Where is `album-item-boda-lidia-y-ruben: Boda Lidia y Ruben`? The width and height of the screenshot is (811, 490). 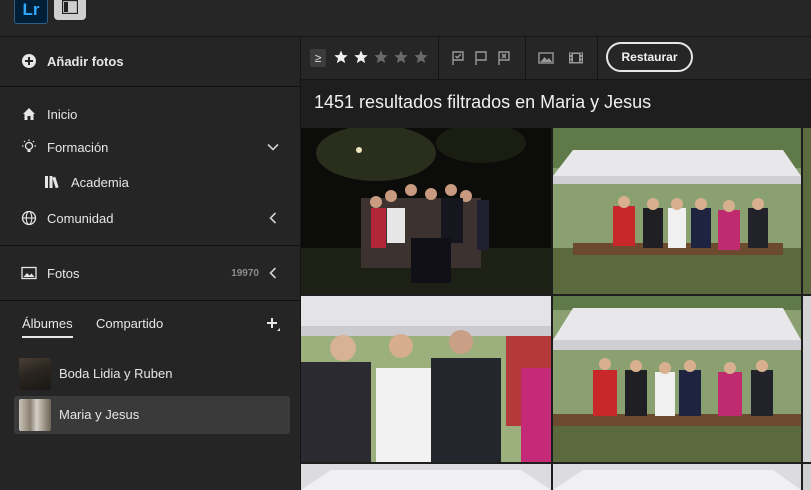
album-item-boda-lidia-y-ruben: Boda Lidia y Ruben is located at coordinates (152, 374).